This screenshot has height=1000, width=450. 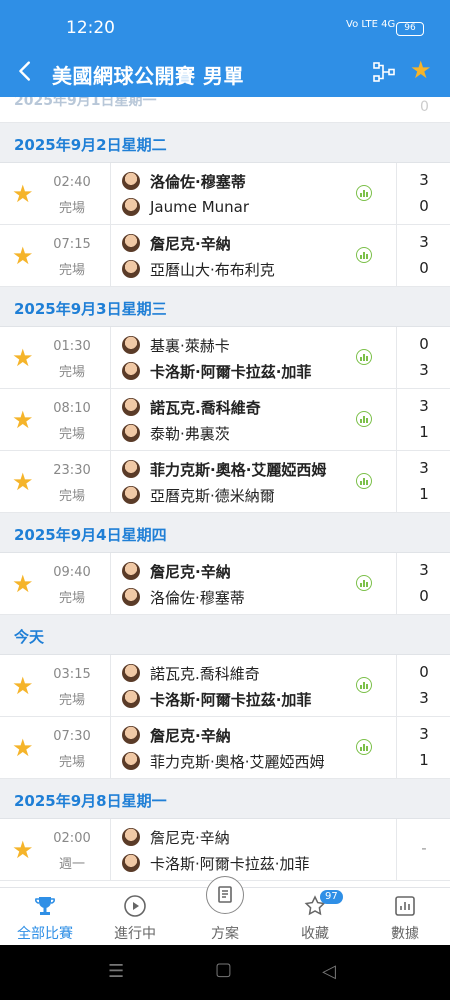 I want to click on match-time: 02:40, so click(x=72, y=182).